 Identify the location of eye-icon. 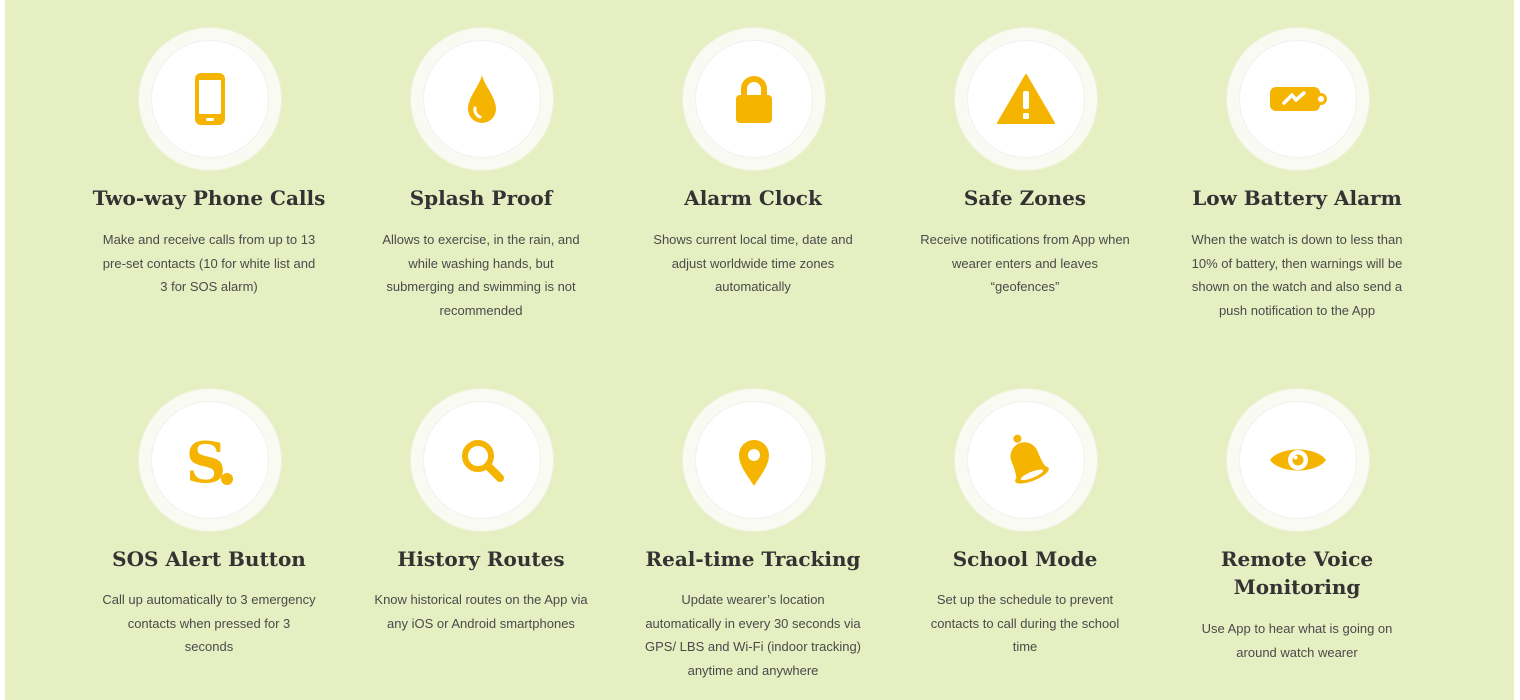
(1298, 460).